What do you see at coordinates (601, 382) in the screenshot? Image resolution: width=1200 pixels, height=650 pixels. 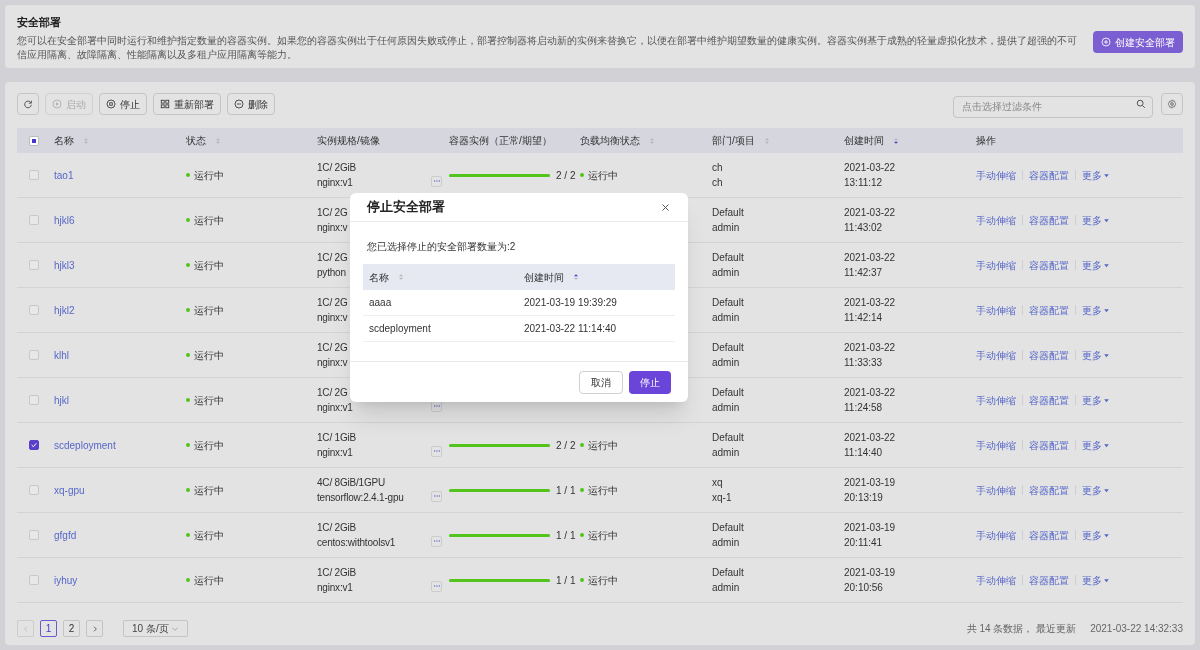 I see `cancel-button: 取消` at bounding box center [601, 382].